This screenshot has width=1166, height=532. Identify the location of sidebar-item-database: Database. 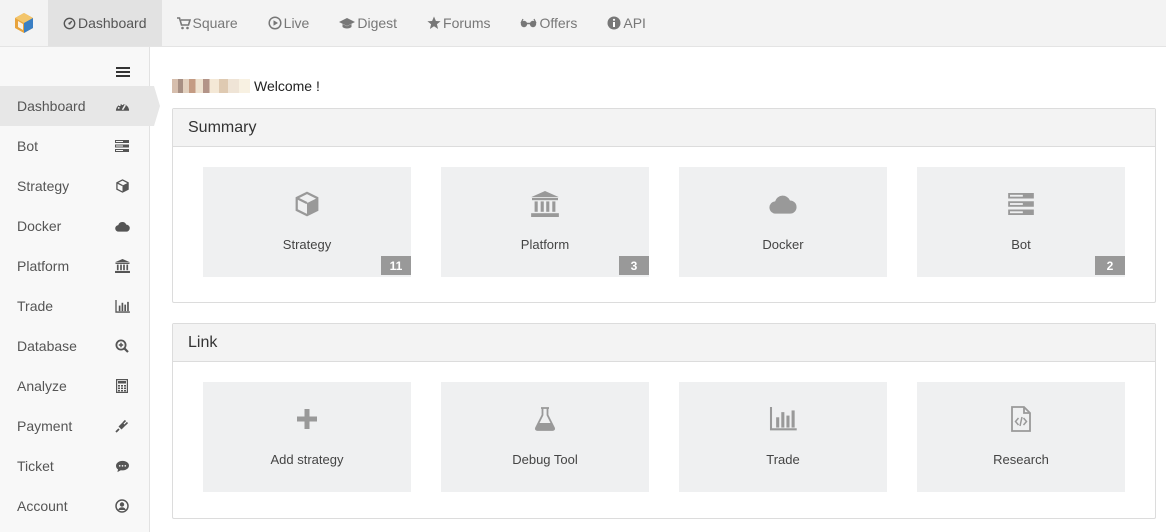
(75, 346).